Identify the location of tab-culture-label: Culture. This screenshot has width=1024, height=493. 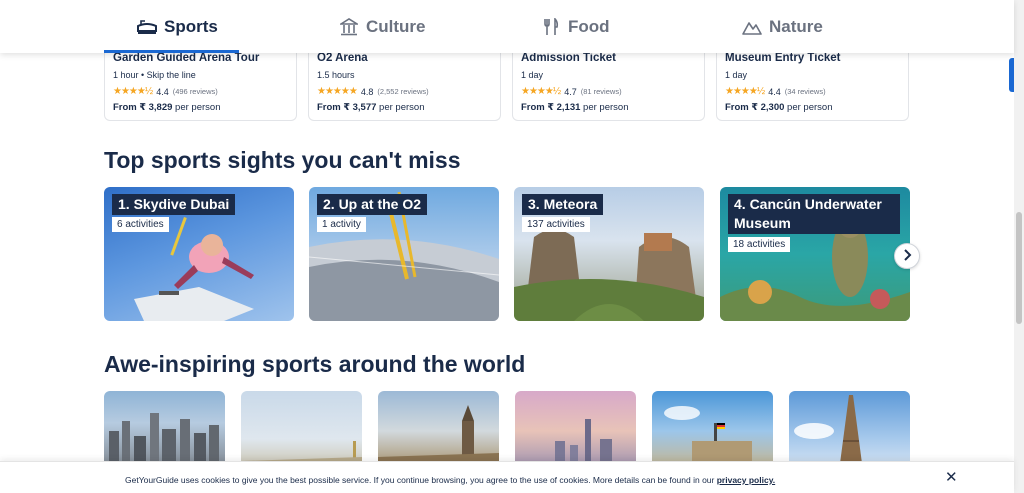
(396, 26).